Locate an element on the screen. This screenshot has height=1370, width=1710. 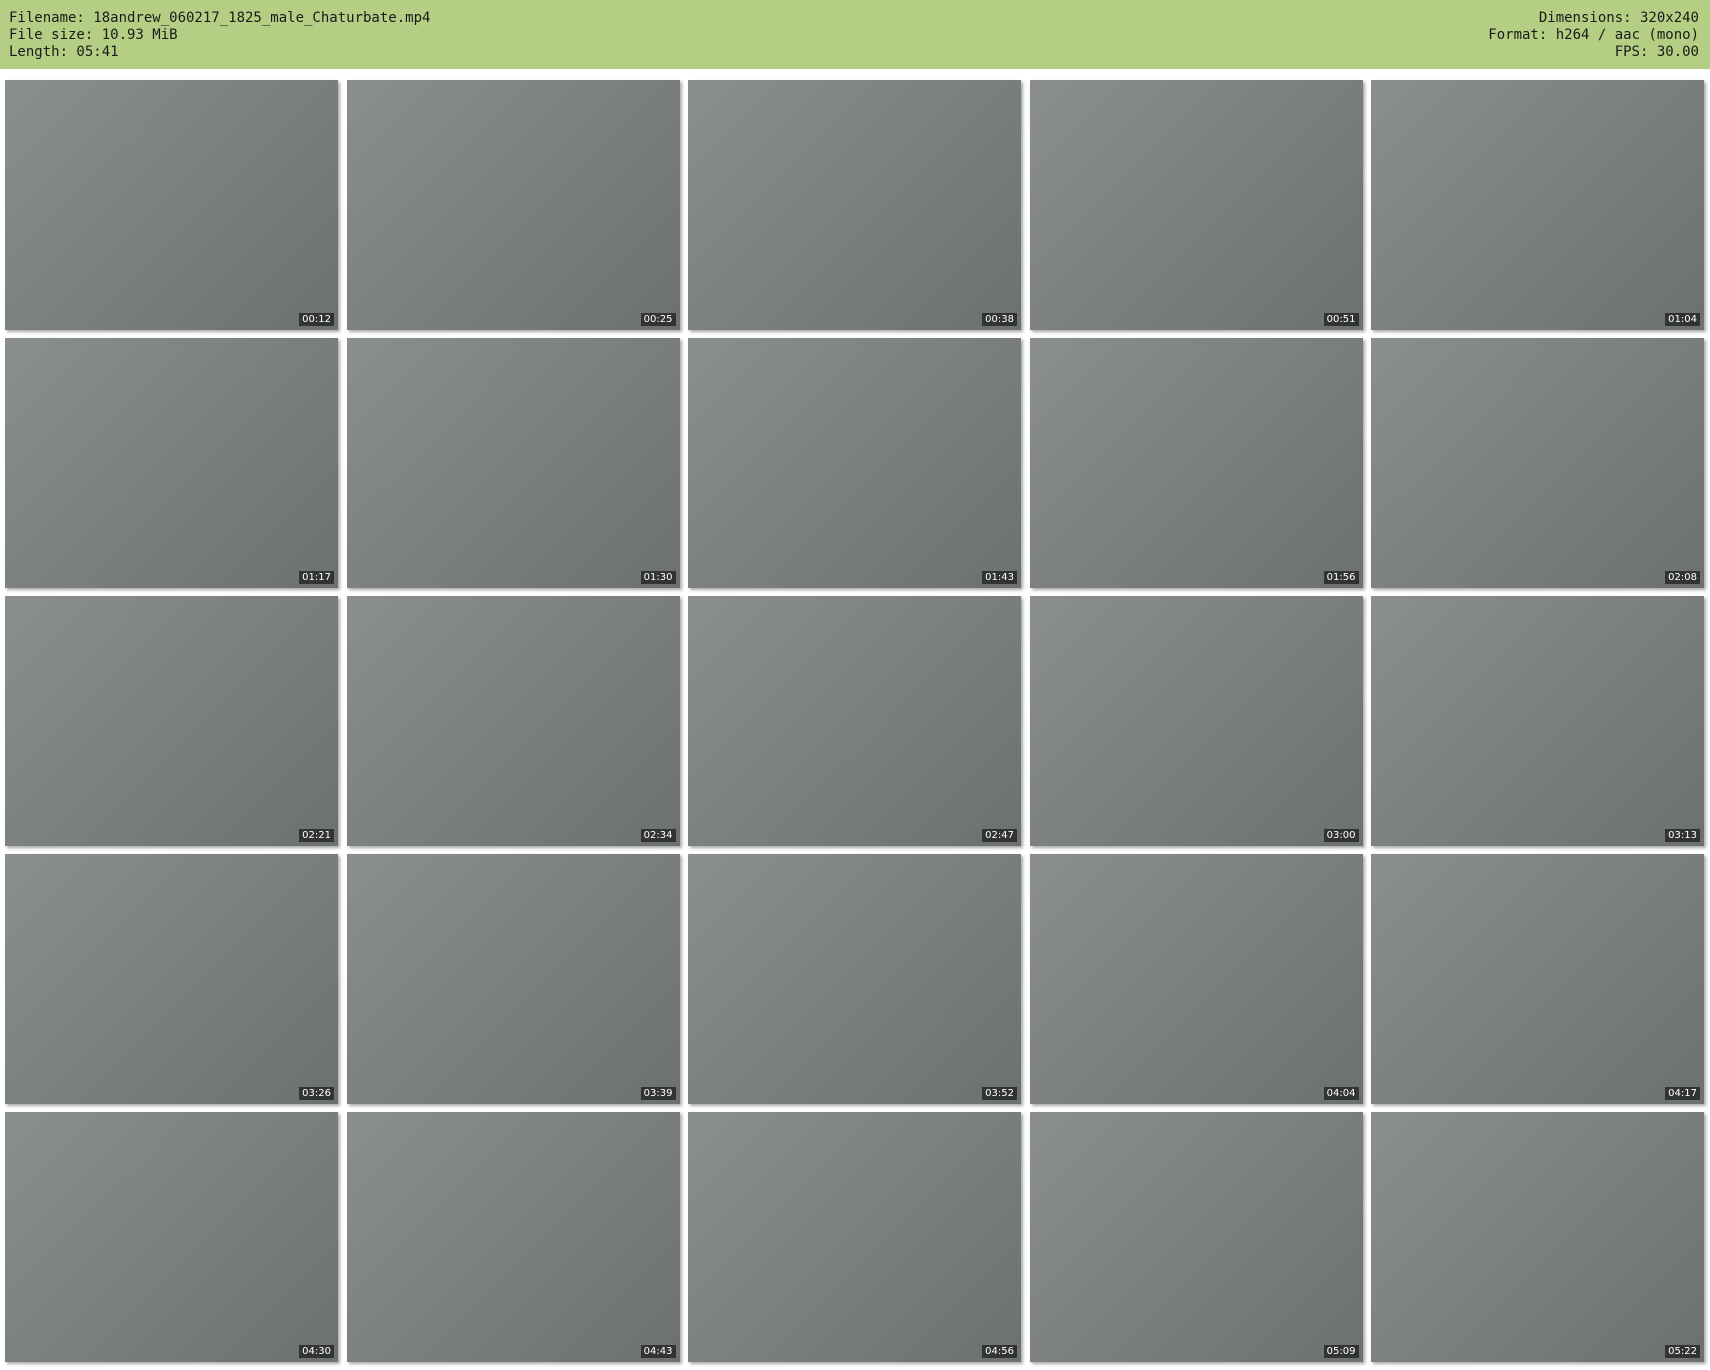
video-thumbnail: 05:22 is located at coordinates (1537, 1237).